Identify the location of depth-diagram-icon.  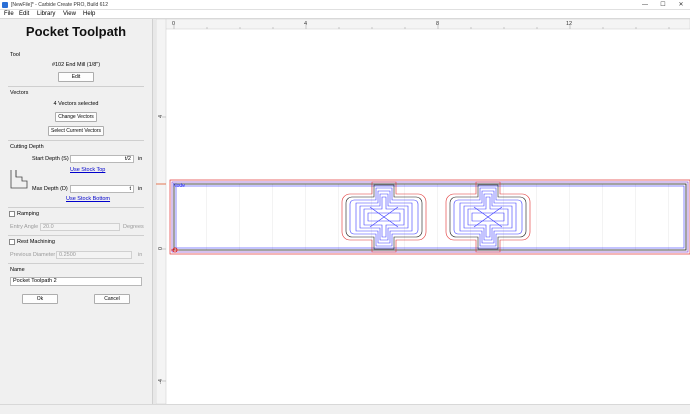
(19, 179).